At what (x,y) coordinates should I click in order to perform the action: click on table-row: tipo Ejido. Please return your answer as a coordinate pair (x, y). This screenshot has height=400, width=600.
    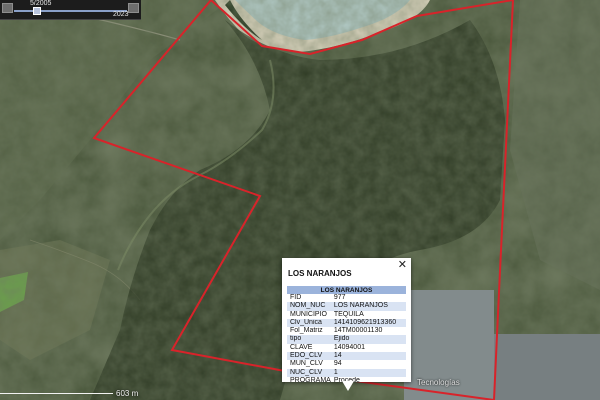
    Looking at the image, I should click on (346, 339).